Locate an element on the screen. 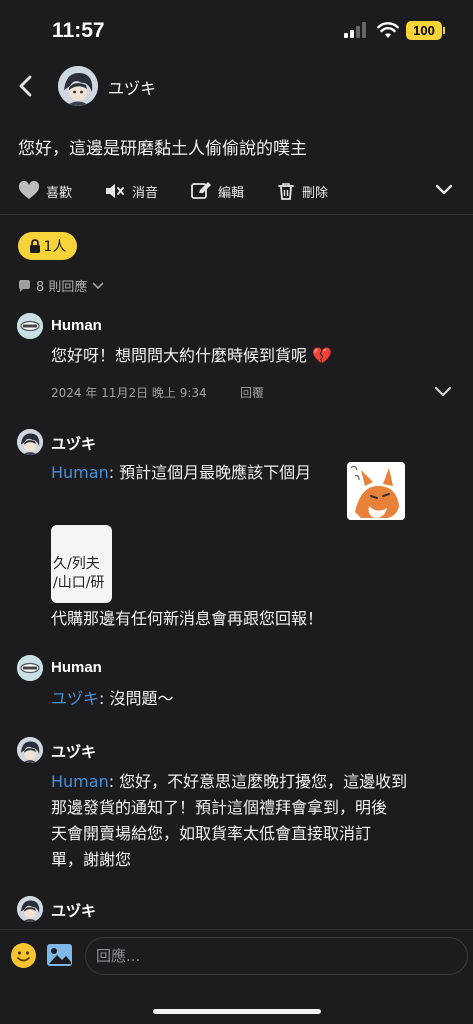 The width and height of the screenshot is (473, 1024). battery-indicator: 100 is located at coordinates (424, 30).